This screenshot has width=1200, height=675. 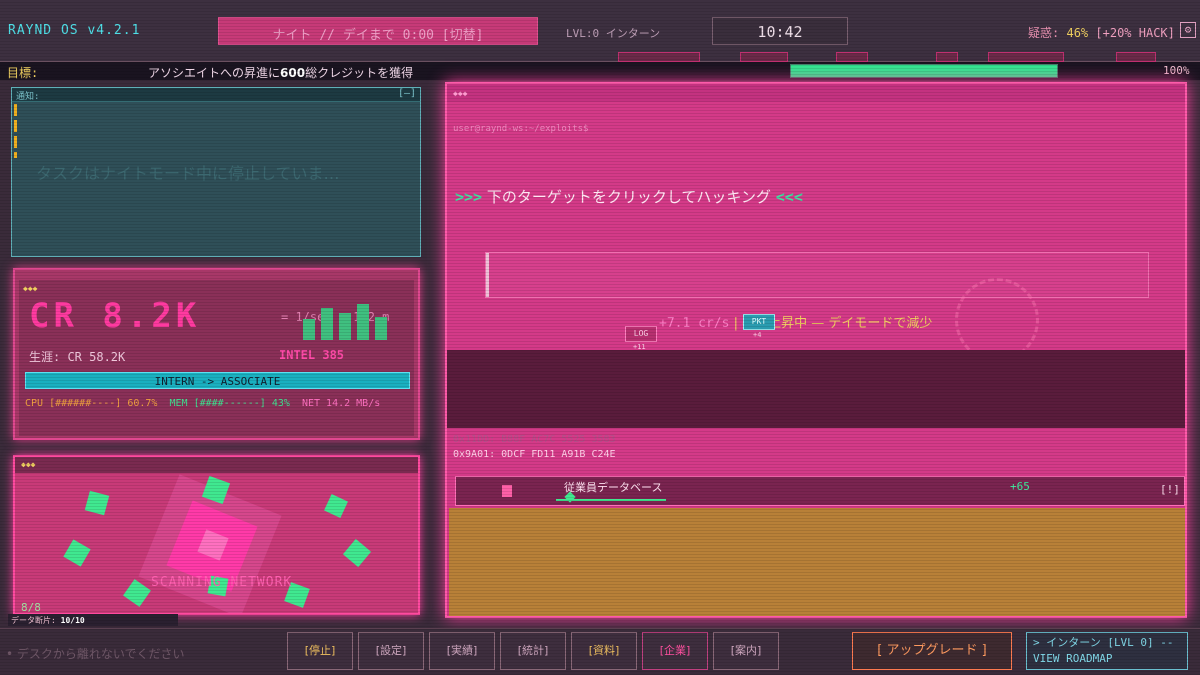 I want to click on gear-icon: ⚙, so click(x=1188, y=30).